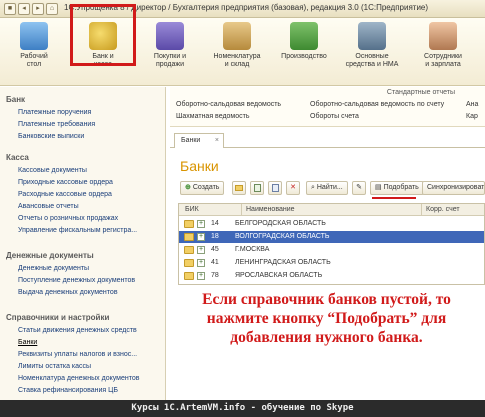  What do you see at coordinates (359, 188) in the screenshot?
I see `clear-search-icon: ✎` at bounding box center [359, 188].